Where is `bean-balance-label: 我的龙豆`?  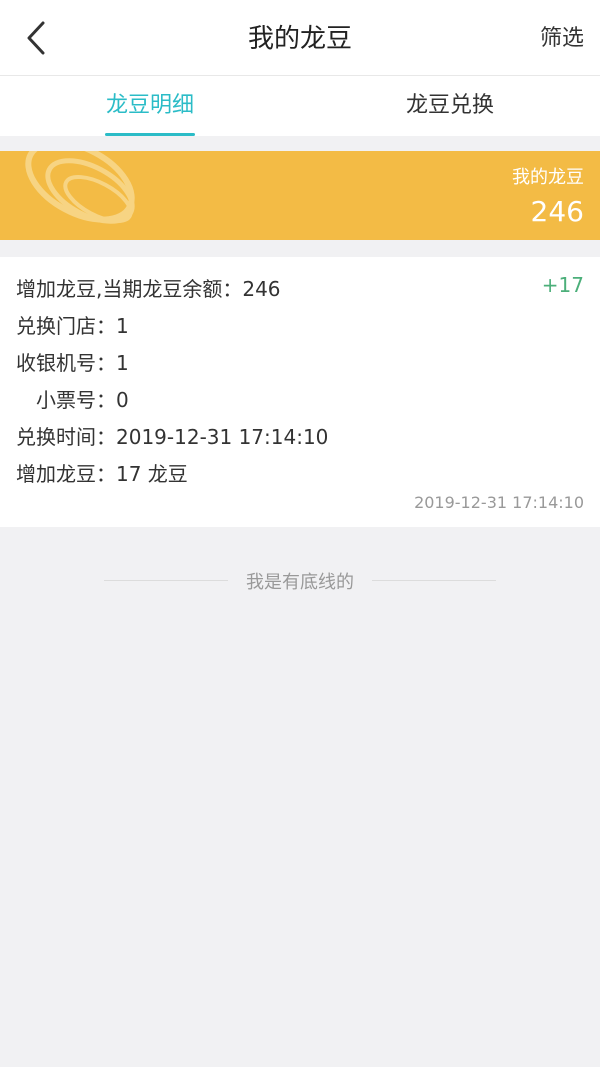
bean-balance-label: 我的龙豆 is located at coordinates (548, 177).